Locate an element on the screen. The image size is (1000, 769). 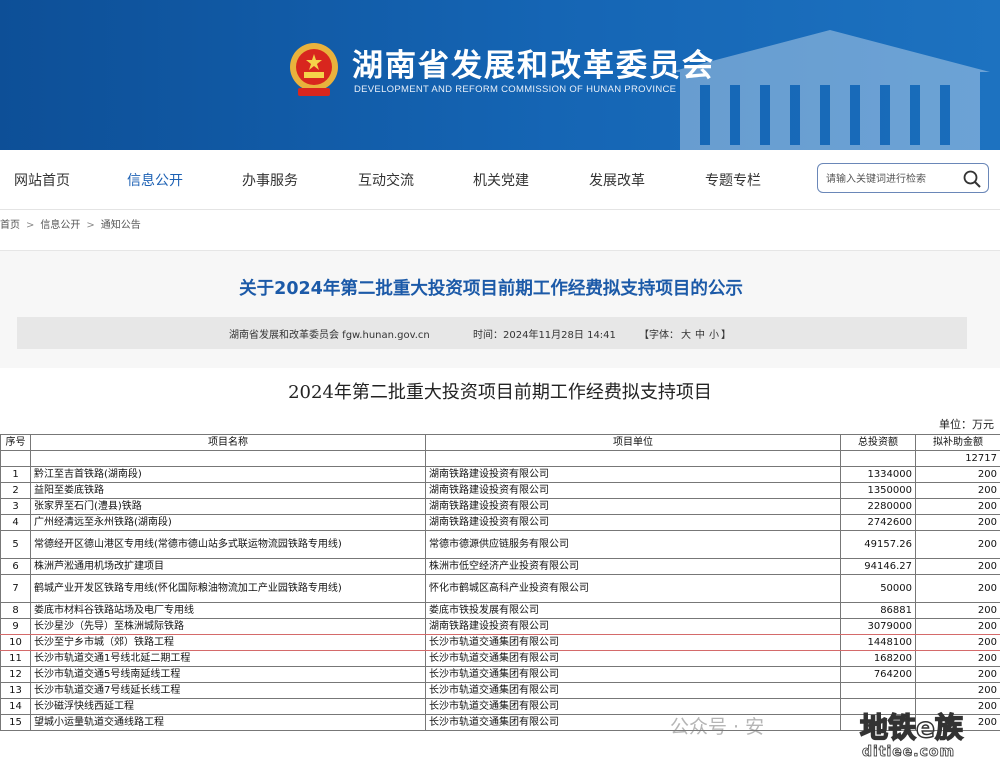
row-project-name: 常德经开区德山港区专用线(常德市德山站多式联运物流园铁路专用线) is located at coordinates (228, 545).